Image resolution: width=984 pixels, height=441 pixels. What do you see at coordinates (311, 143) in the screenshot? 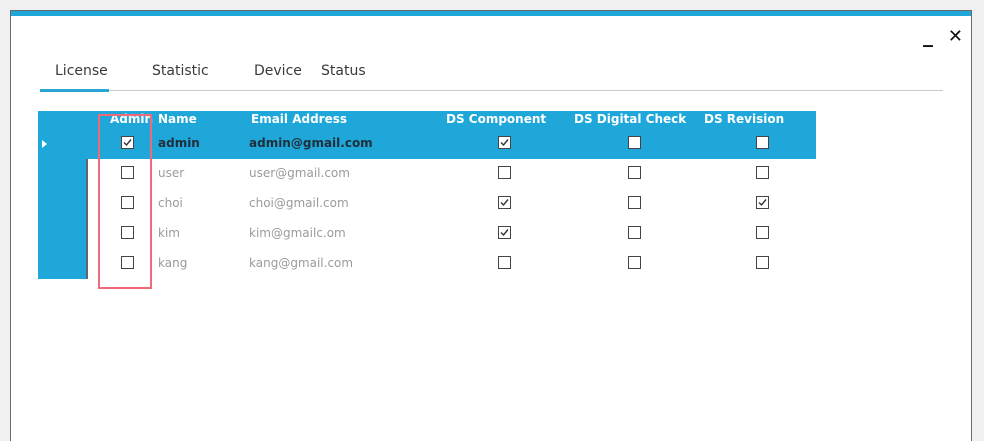
I see `email-cell: admin@gmail.com` at bounding box center [311, 143].